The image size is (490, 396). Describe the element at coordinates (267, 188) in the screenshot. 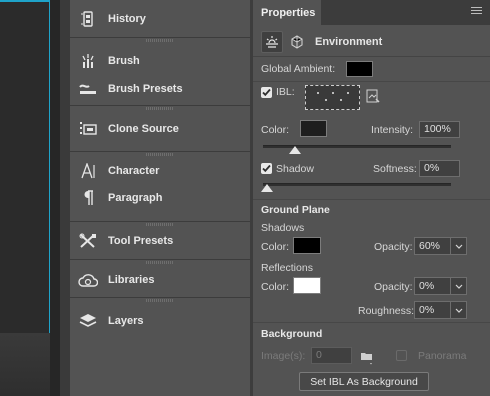

I see `softness-slider-thumb` at that location.